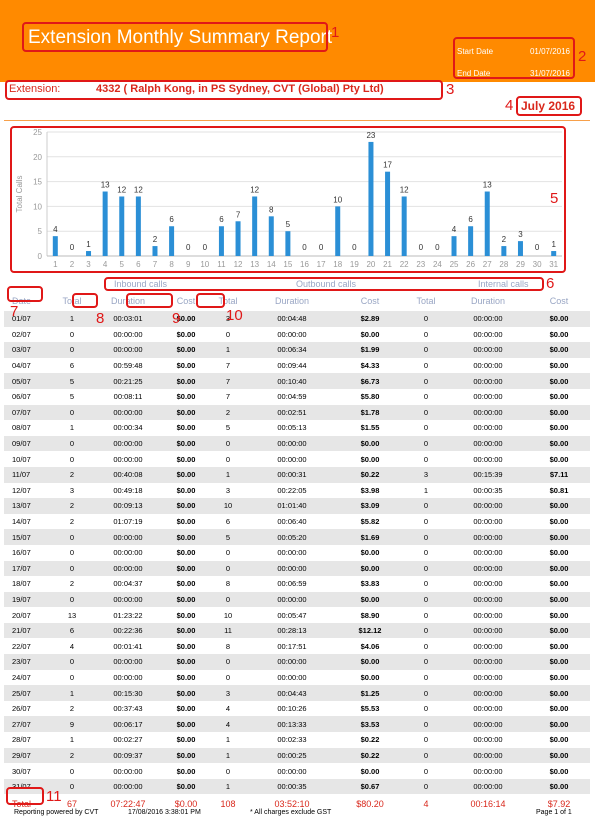  I want to click on col-header-internal-cost: Cost, so click(559, 301).